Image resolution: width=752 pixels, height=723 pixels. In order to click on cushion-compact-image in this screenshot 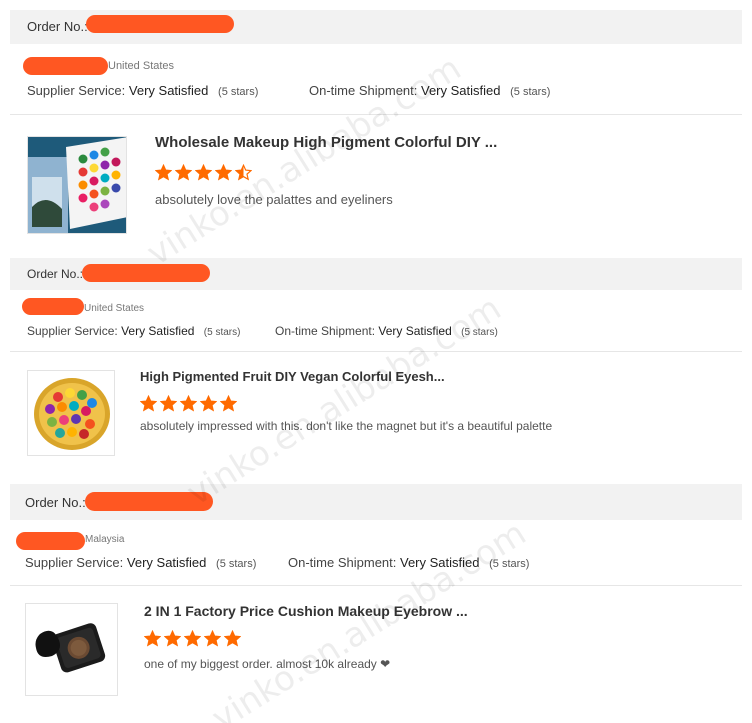, I will do `click(71, 649)`.